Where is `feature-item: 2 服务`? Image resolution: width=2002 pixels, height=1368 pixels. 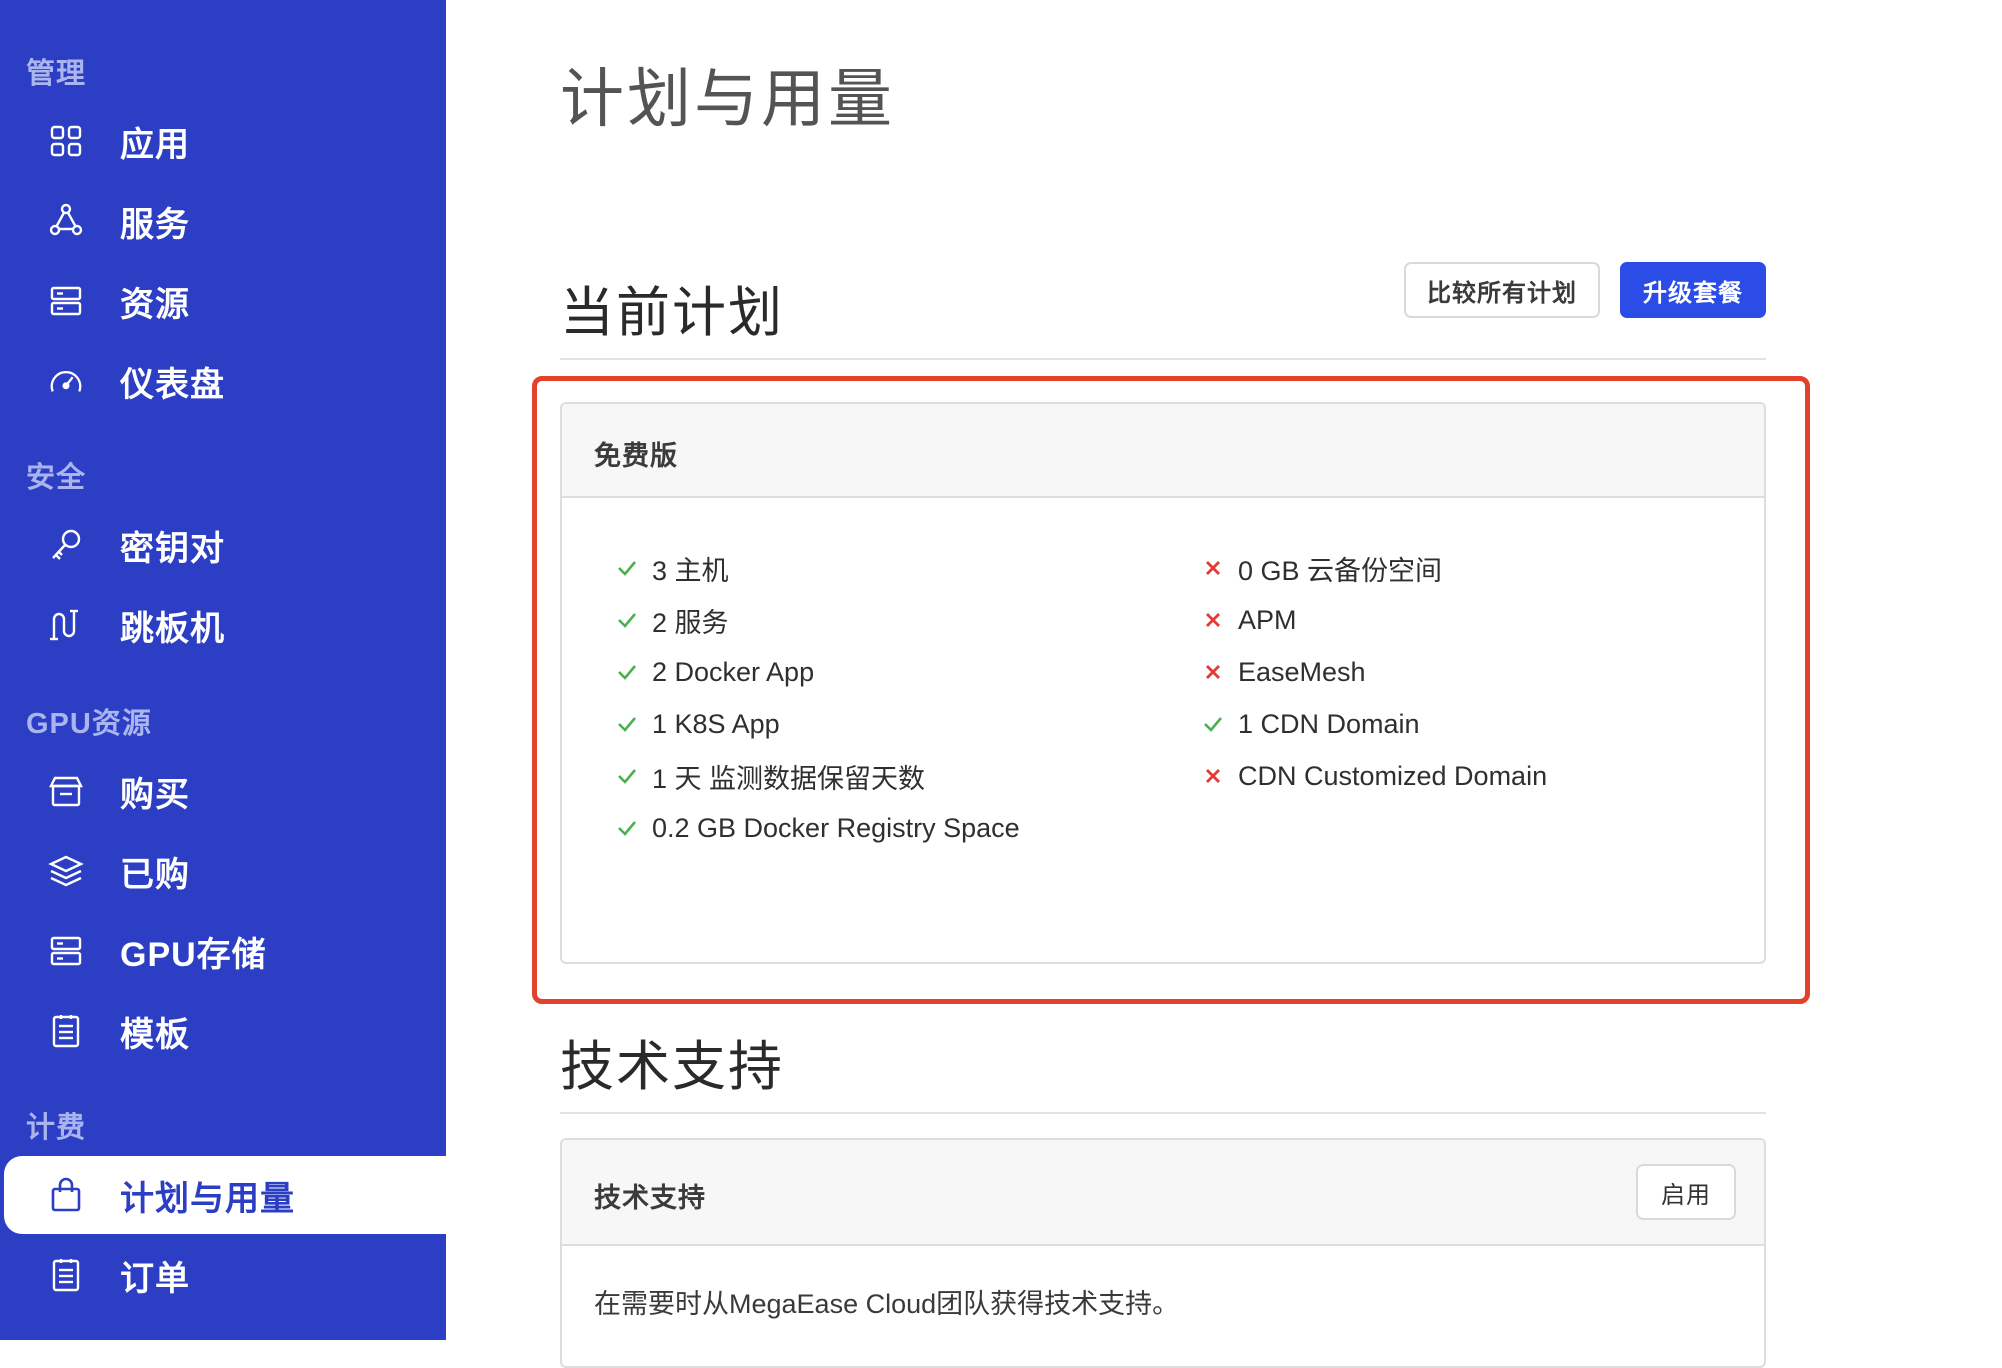
feature-item: 2 服务 is located at coordinates (672, 620).